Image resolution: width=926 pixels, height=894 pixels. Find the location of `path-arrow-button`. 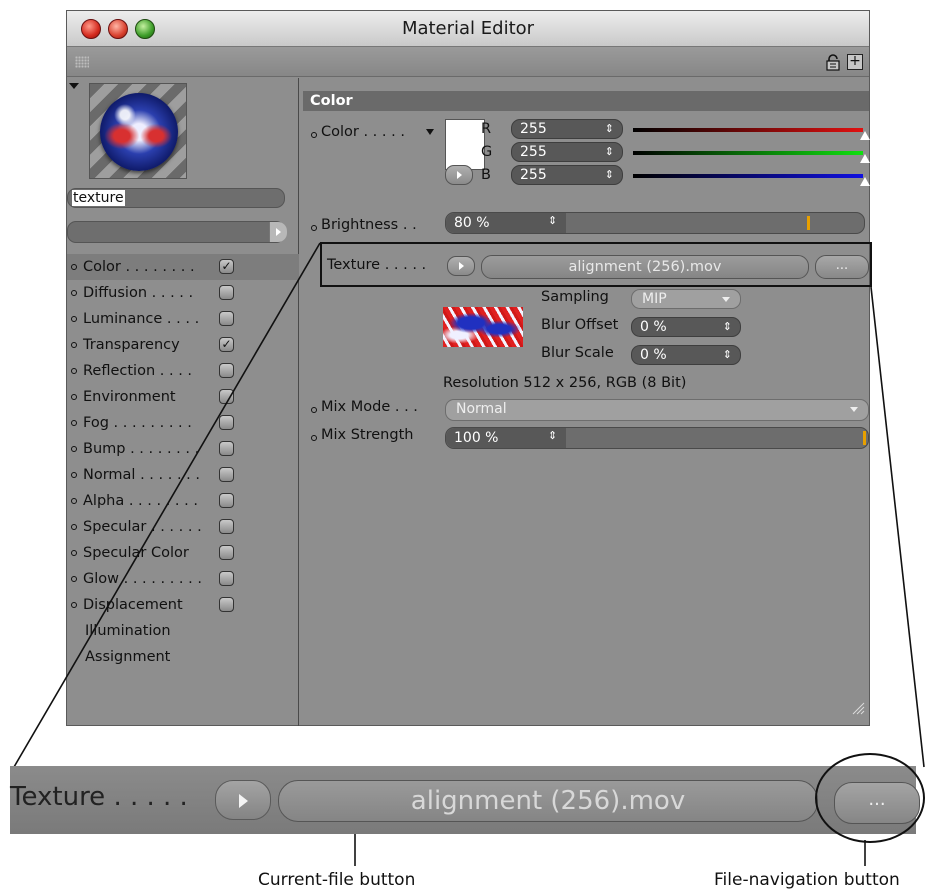

path-arrow-button is located at coordinates (278, 232).